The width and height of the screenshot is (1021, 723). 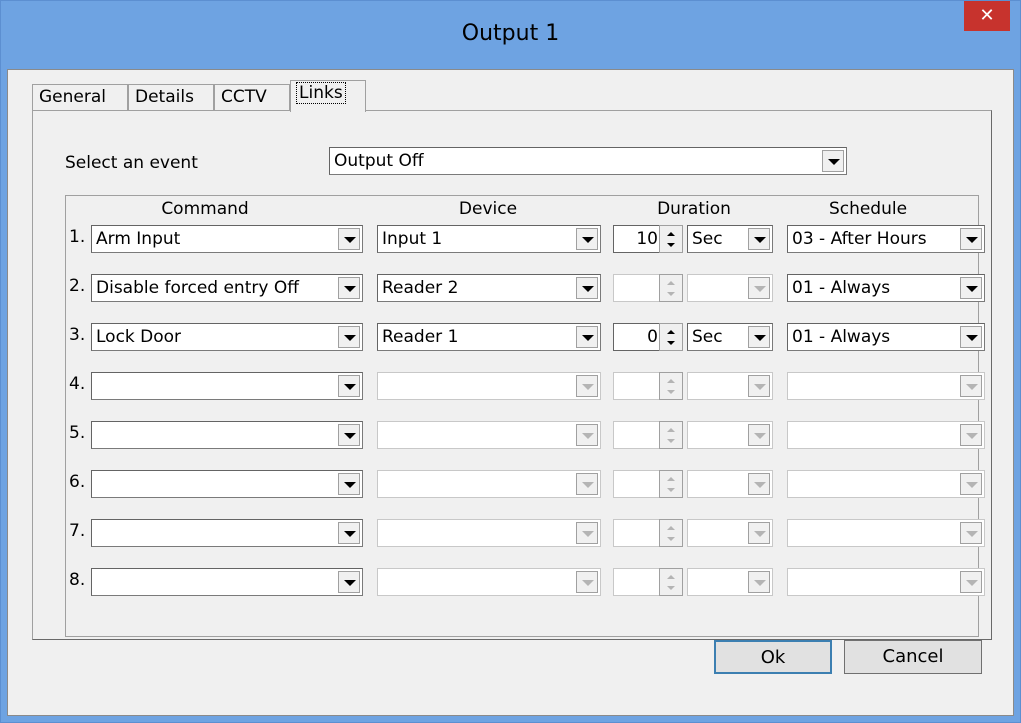 I want to click on device-select: Reader 1, so click(x=489, y=337).